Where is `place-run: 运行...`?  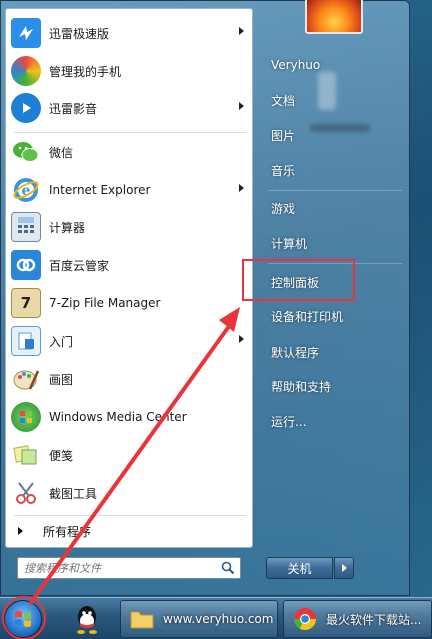 place-run: 运行... is located at coordinates (336, 421).